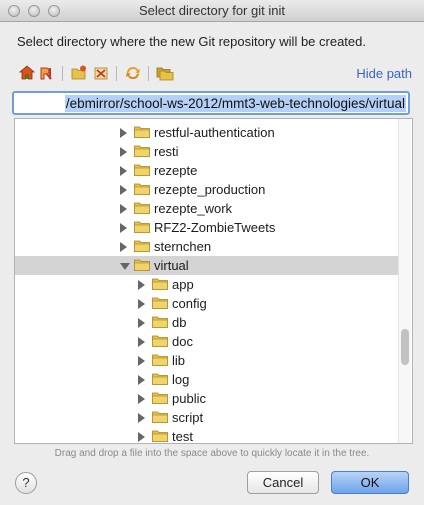  Describe the element at coordinates (182, 341) in the screenshot. I see `tree-item-label: doc` at that location.